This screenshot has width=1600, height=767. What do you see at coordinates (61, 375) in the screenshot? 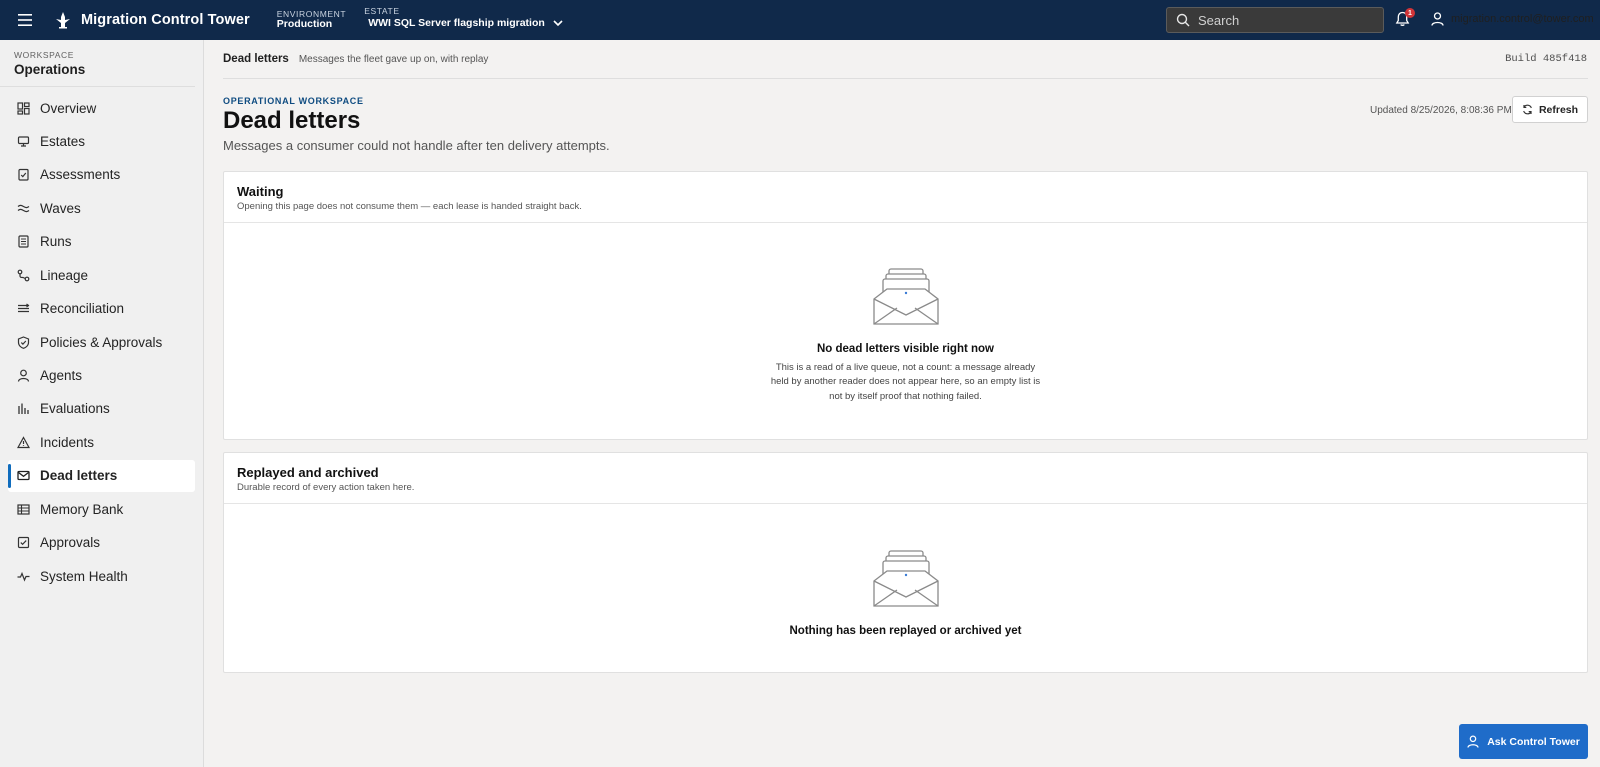
I see `sidebar-item-label: Agents` at bounding box center [61, 375].